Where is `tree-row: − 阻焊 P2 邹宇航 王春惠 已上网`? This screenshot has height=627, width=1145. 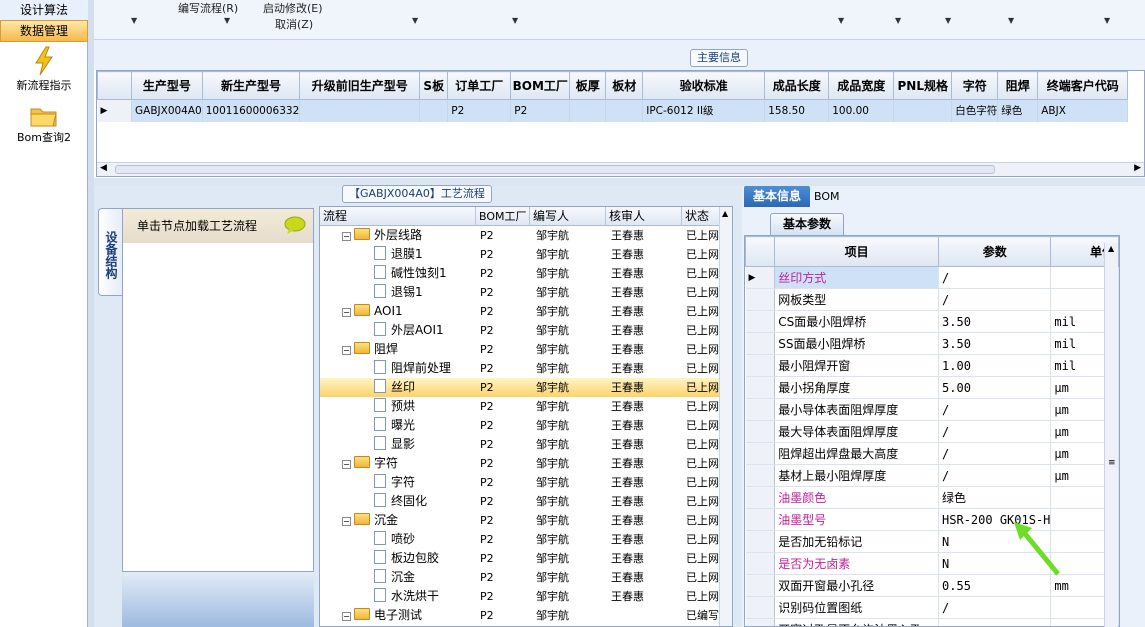 tree-row: − 阻焊 P2 邹宇航 王春惠 已上网 is located at coordinates (520, 349).